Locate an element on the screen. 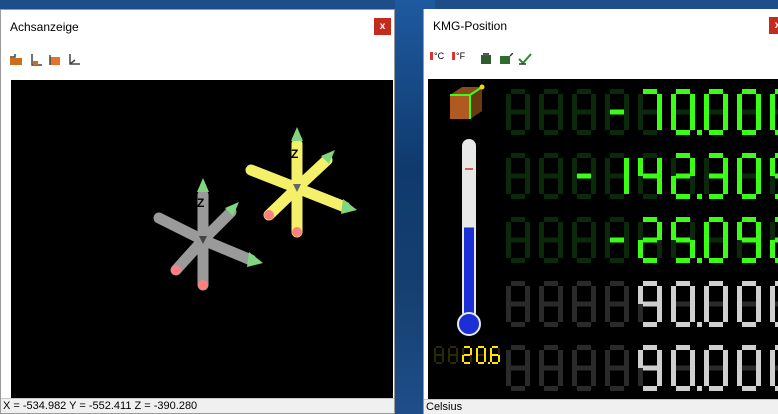 The height and width of the screenshot is (414, 778). kmg-window-title: KMG-Position is located at coordinates (470, 26).